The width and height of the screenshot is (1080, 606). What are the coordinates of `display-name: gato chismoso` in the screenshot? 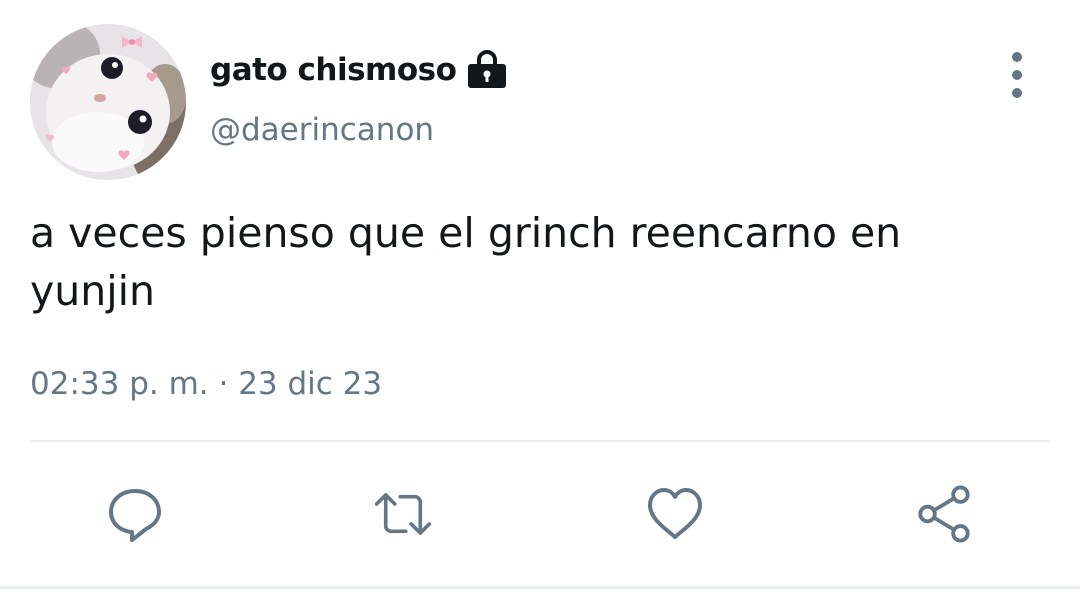 It's located at (333, 70).